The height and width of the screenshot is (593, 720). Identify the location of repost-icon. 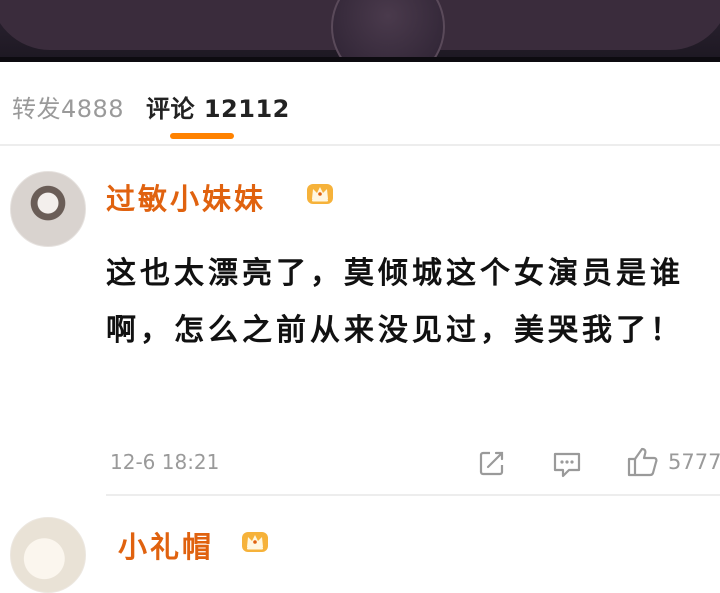
(492, 463).